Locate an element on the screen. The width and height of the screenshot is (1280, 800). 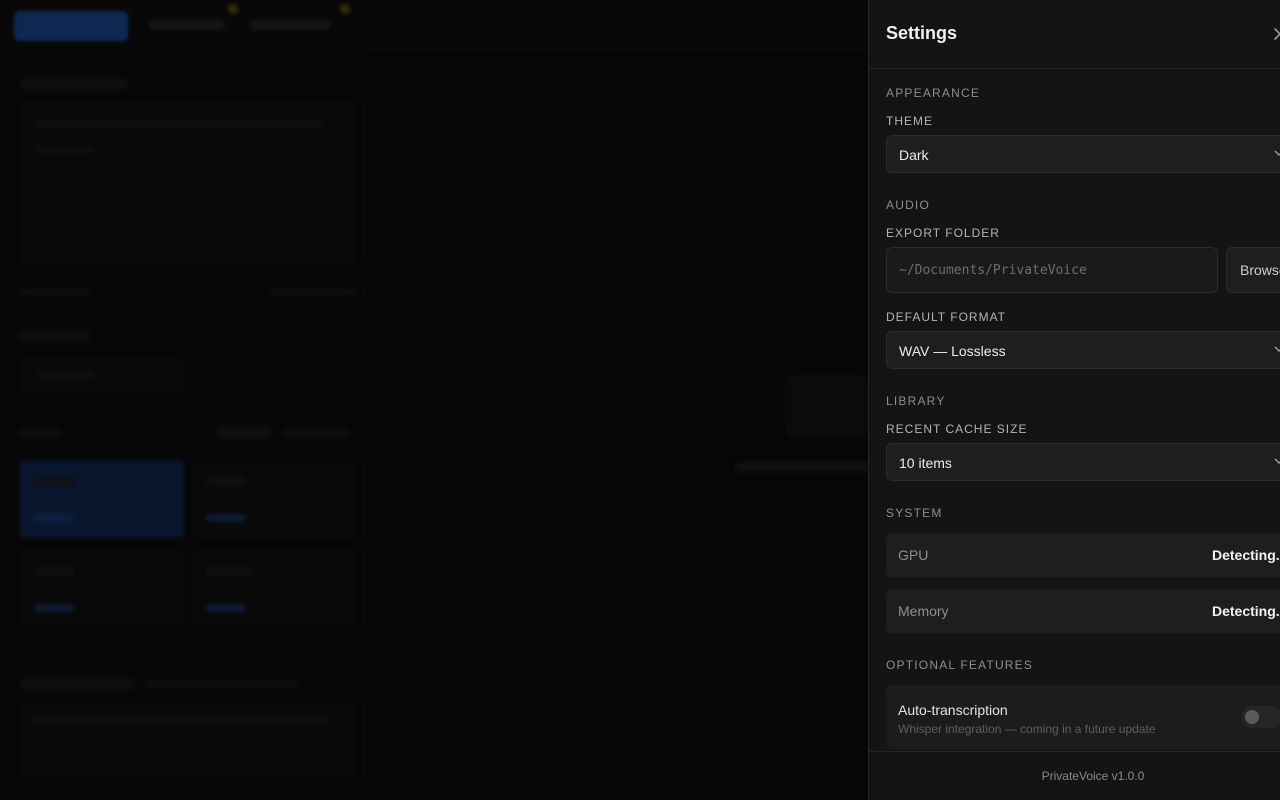
system-row-label: Memory is located at coordinates (923, 611).